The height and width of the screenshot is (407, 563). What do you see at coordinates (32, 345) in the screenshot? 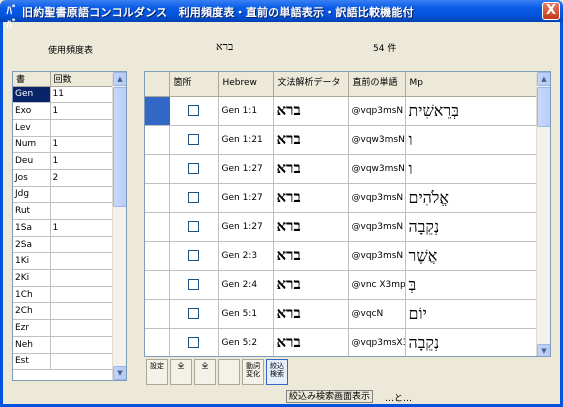
I see `book-cell: Neh` at bounding box center [32, 345].